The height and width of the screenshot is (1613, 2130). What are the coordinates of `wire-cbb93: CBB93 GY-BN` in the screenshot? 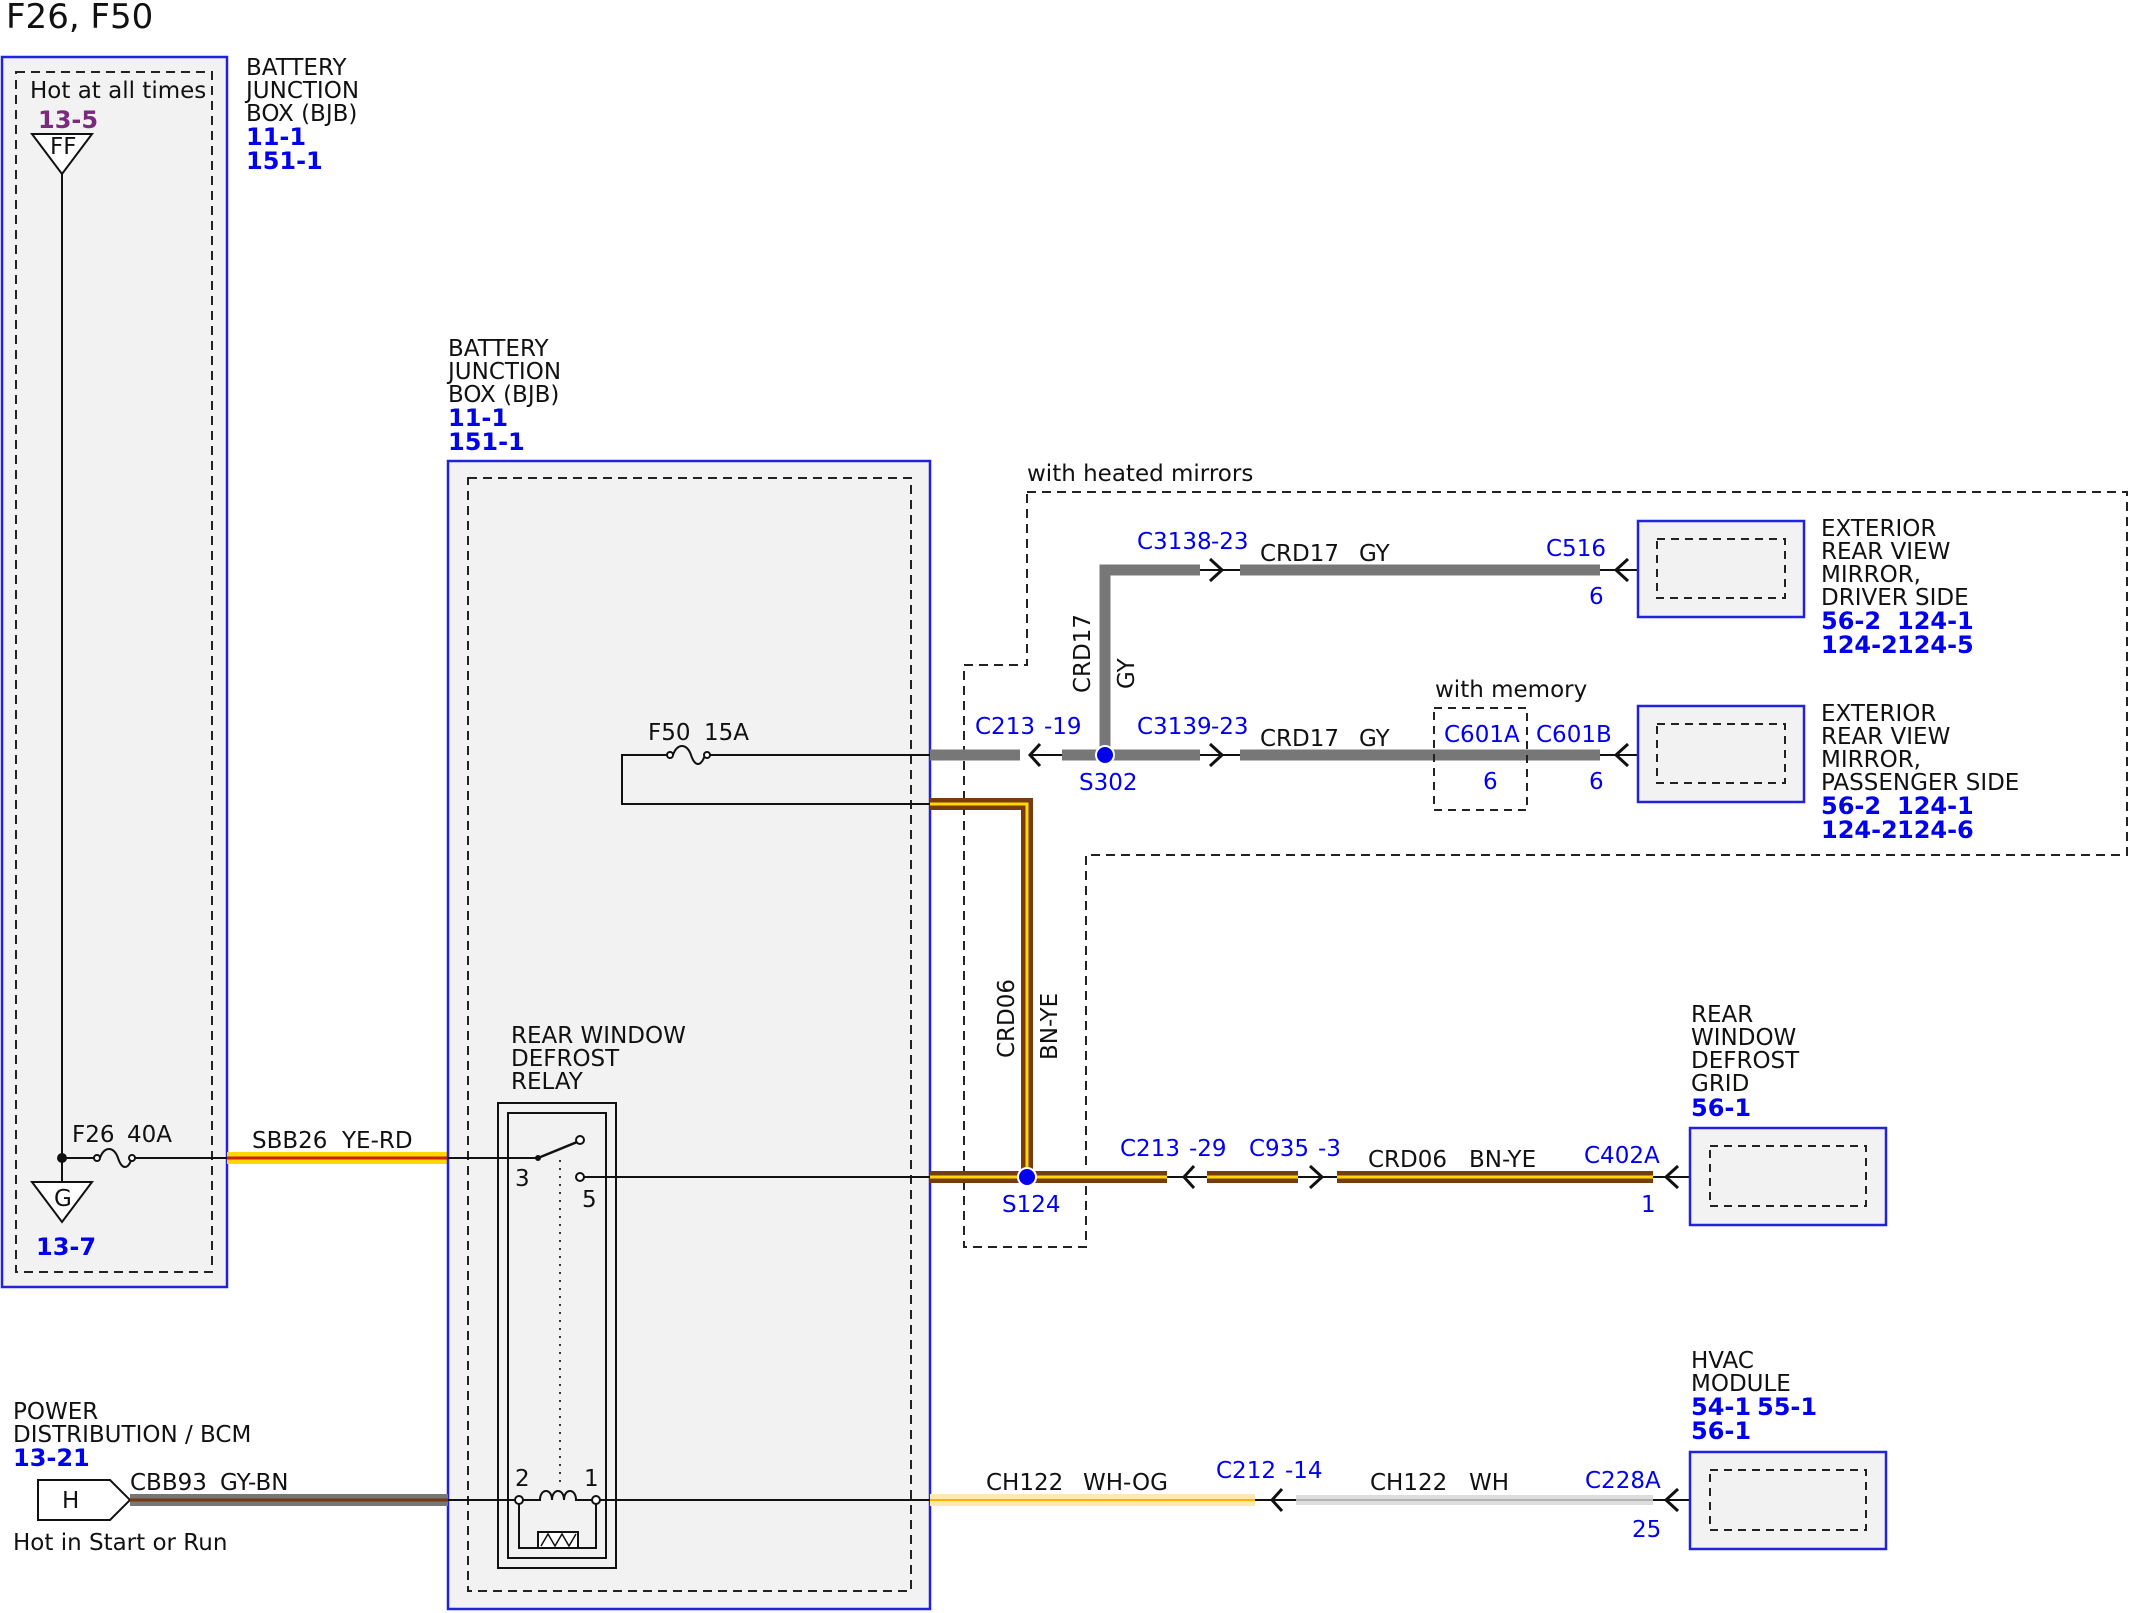 It's located at (289, 1488).